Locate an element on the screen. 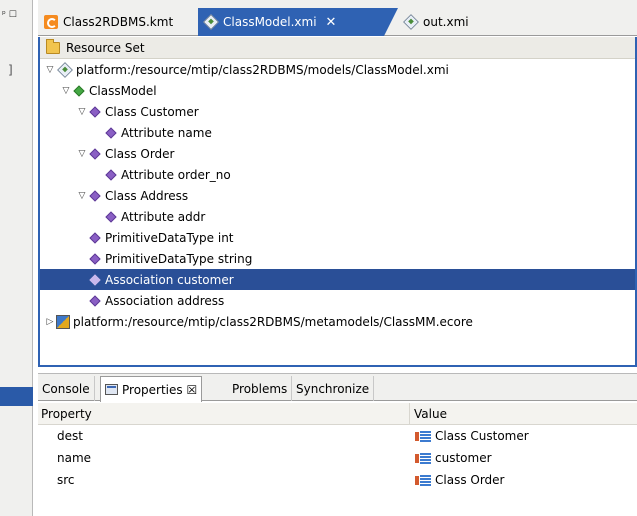 The height and width of the screenshot is (516, 637). tree-node-attribute-addr: Attribute addr is located at coordinates (337, 216).